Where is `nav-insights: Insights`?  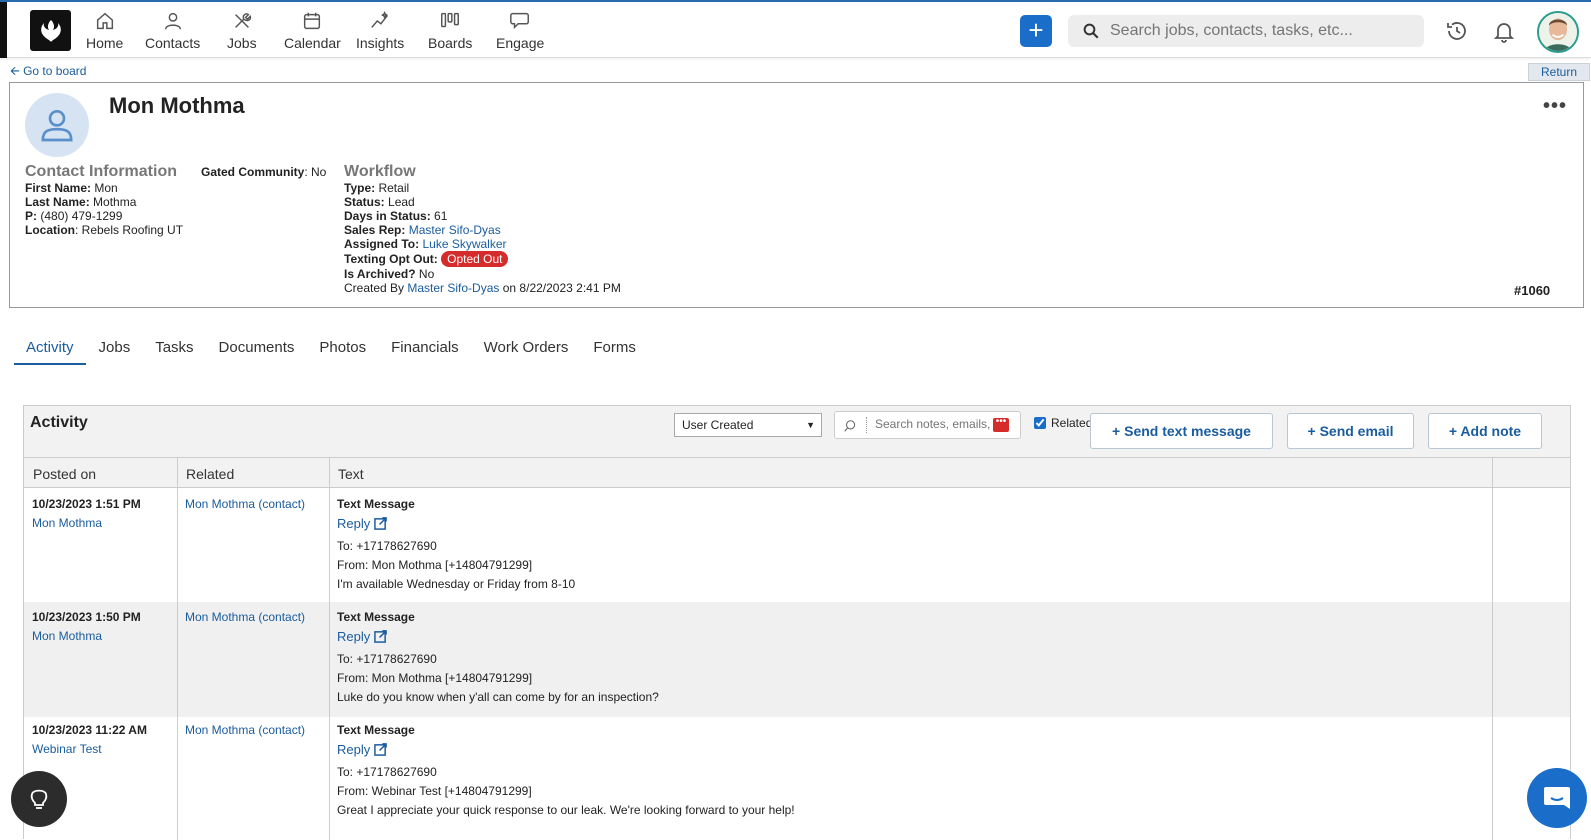
nav-insights: Insights is located at coordinates (380, 30).